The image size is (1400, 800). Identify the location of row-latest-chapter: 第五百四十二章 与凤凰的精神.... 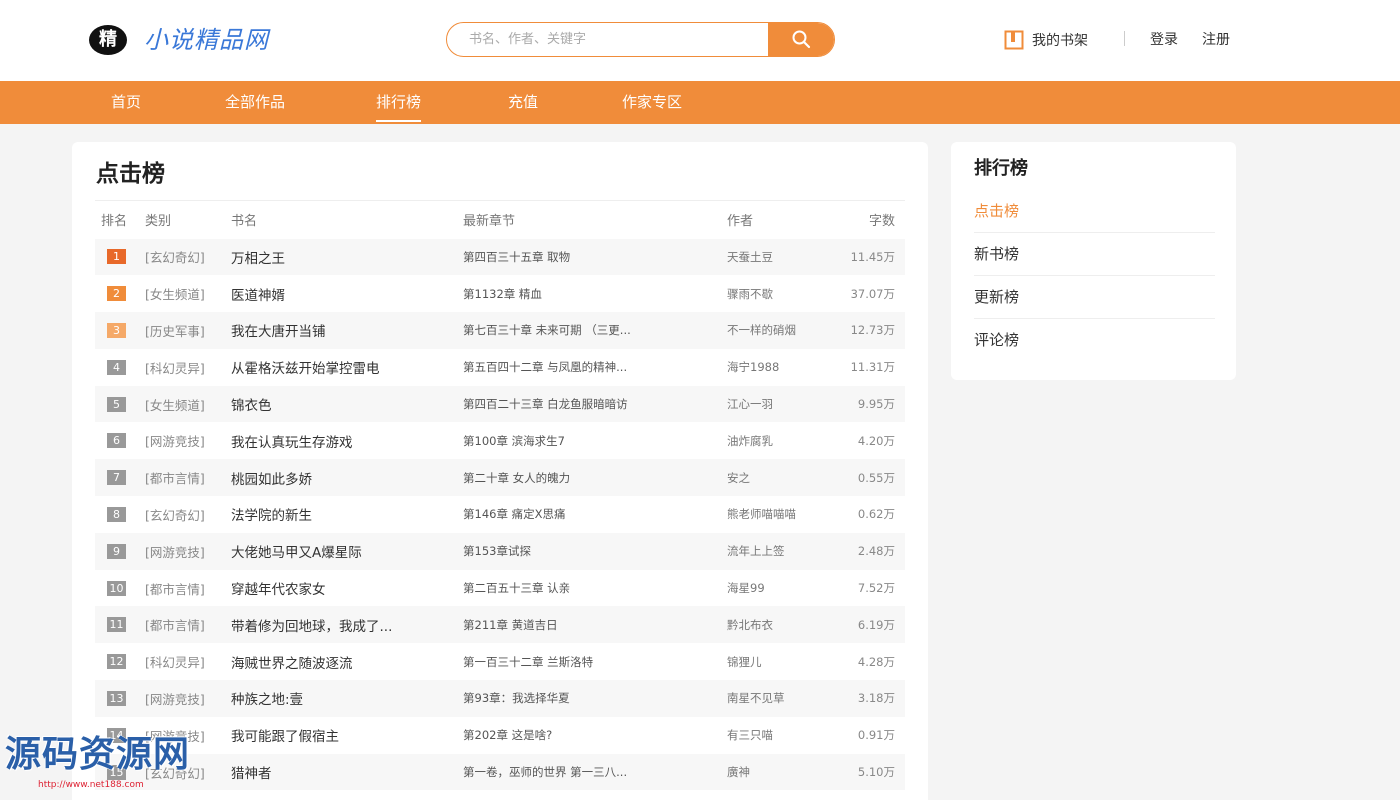
(595, 367).